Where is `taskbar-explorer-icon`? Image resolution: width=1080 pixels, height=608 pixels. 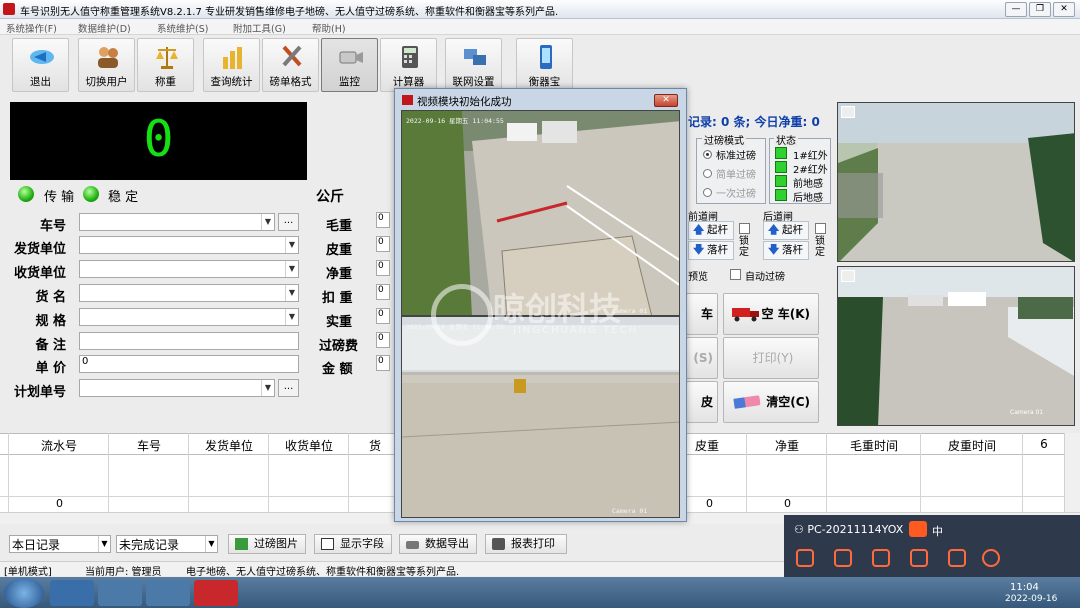
taskbar-explorer-icon is located at coordinates (120, 593).